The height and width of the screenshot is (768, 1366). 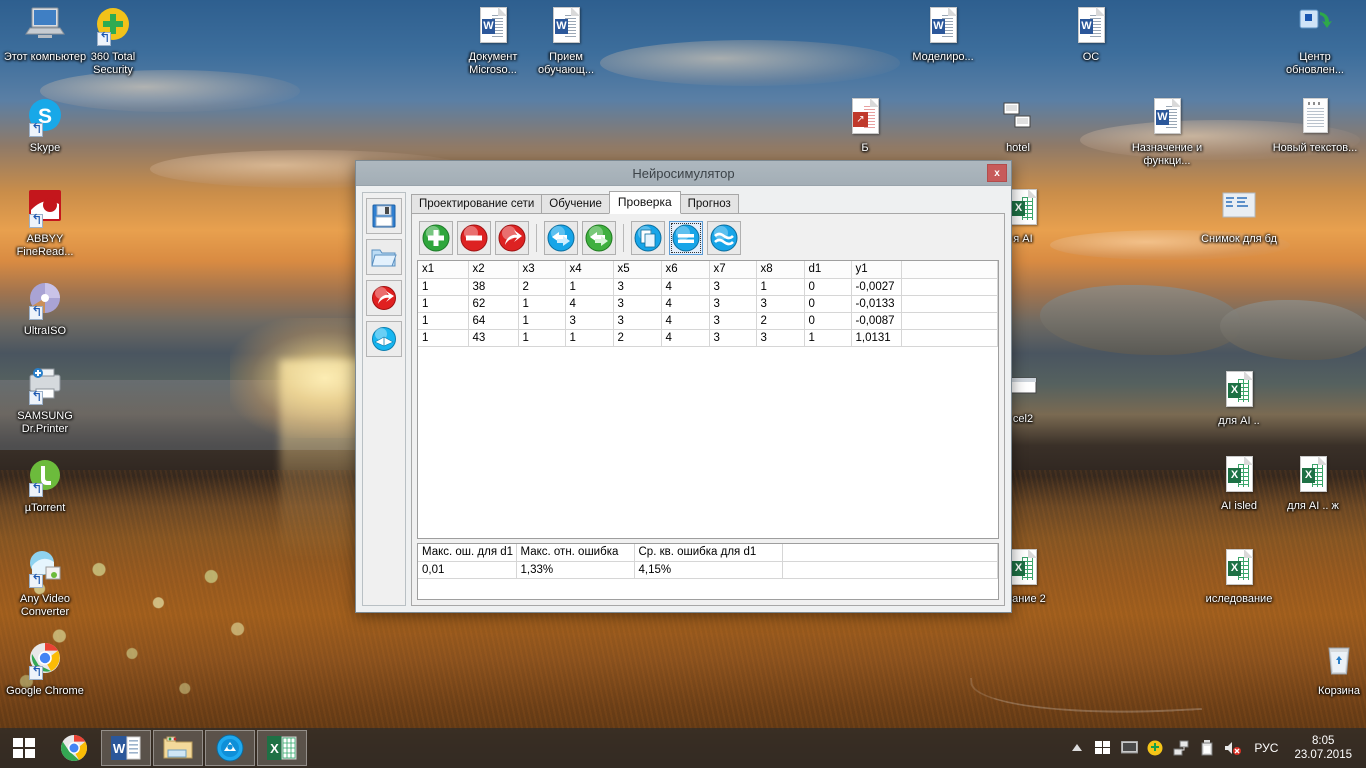 I want to click on equals-blue-icon, so click(x=686, y=238).